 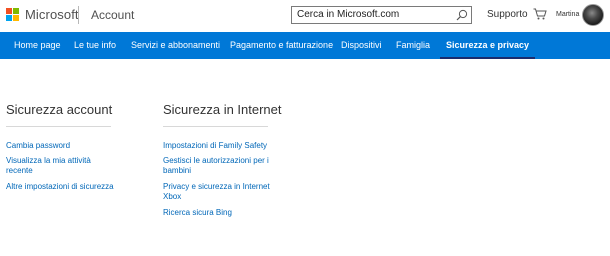 What do you see at coordinates (9, 18) in the screenshot?
I see `logo-square-blue` at bounding box center [9, 18].